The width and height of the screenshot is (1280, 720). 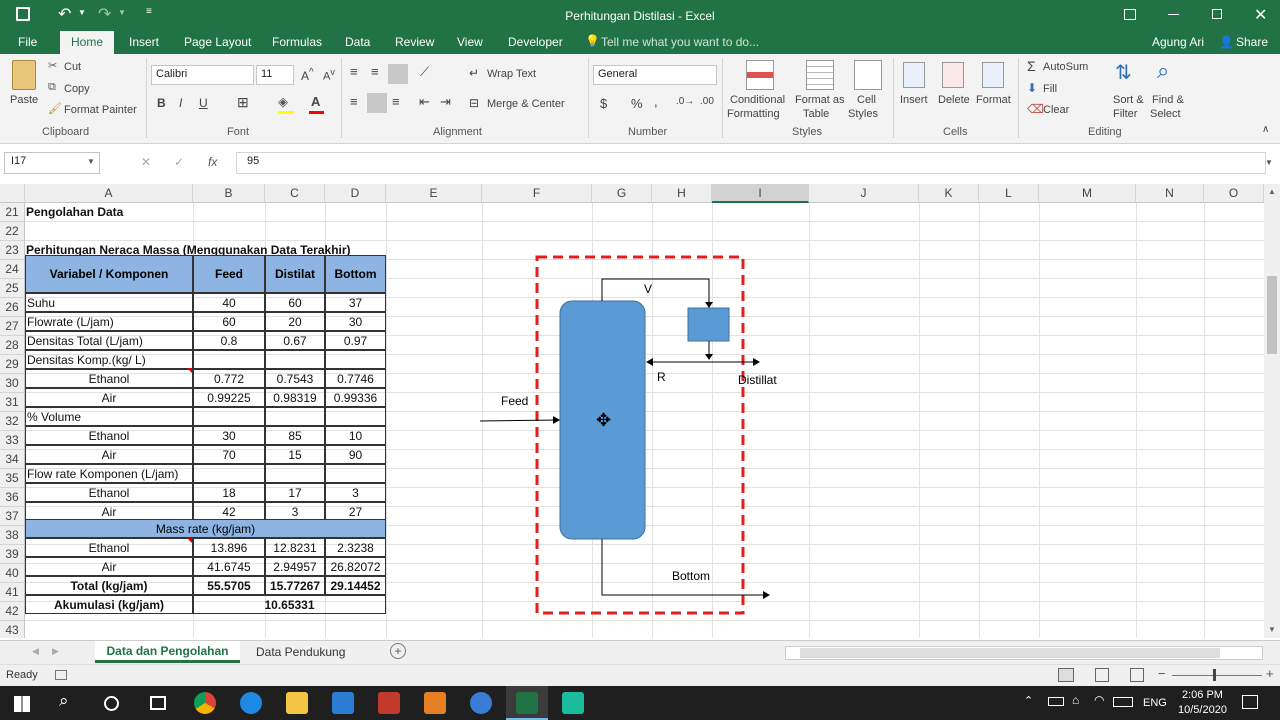 What do you see at coordinates (760, 193) in the screenshot?
I see `column-header-i: I` at bounding box center [760, 193].